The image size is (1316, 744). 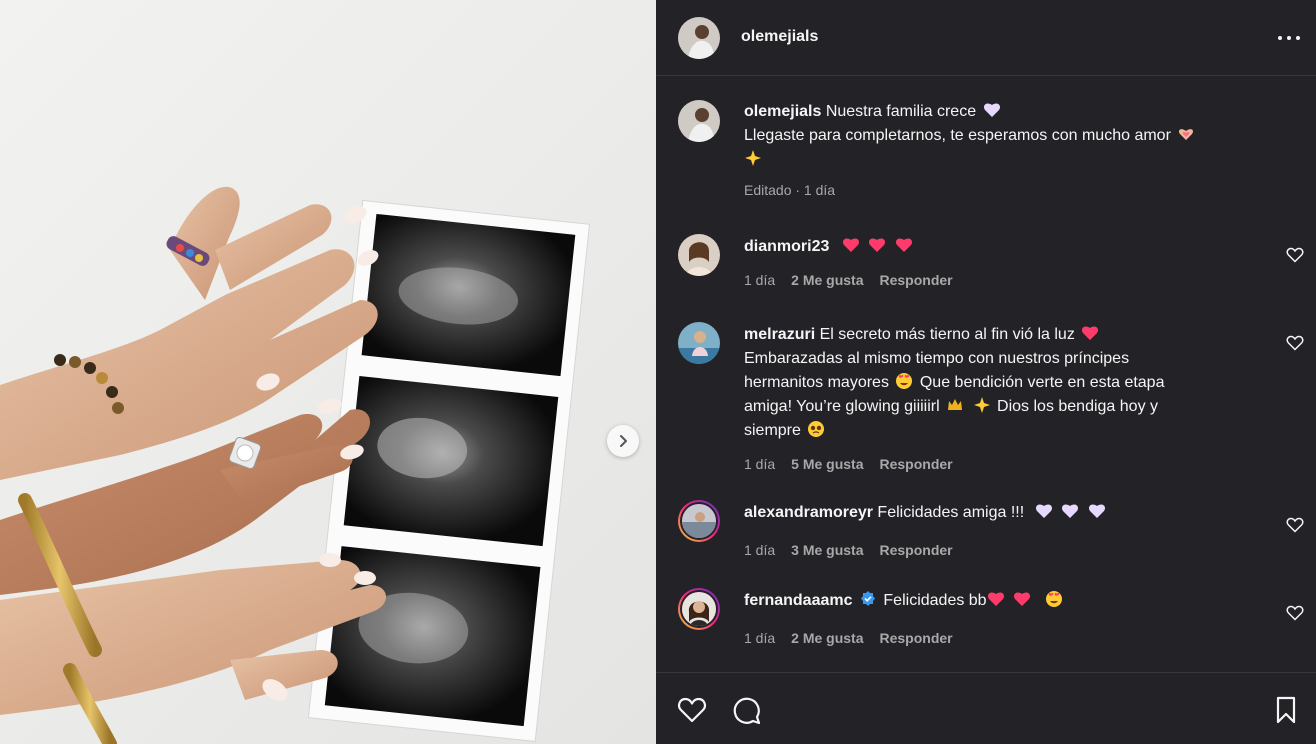 I want to click on caption-edited-time: Editado · 1 día, so click(x=790, y=190).